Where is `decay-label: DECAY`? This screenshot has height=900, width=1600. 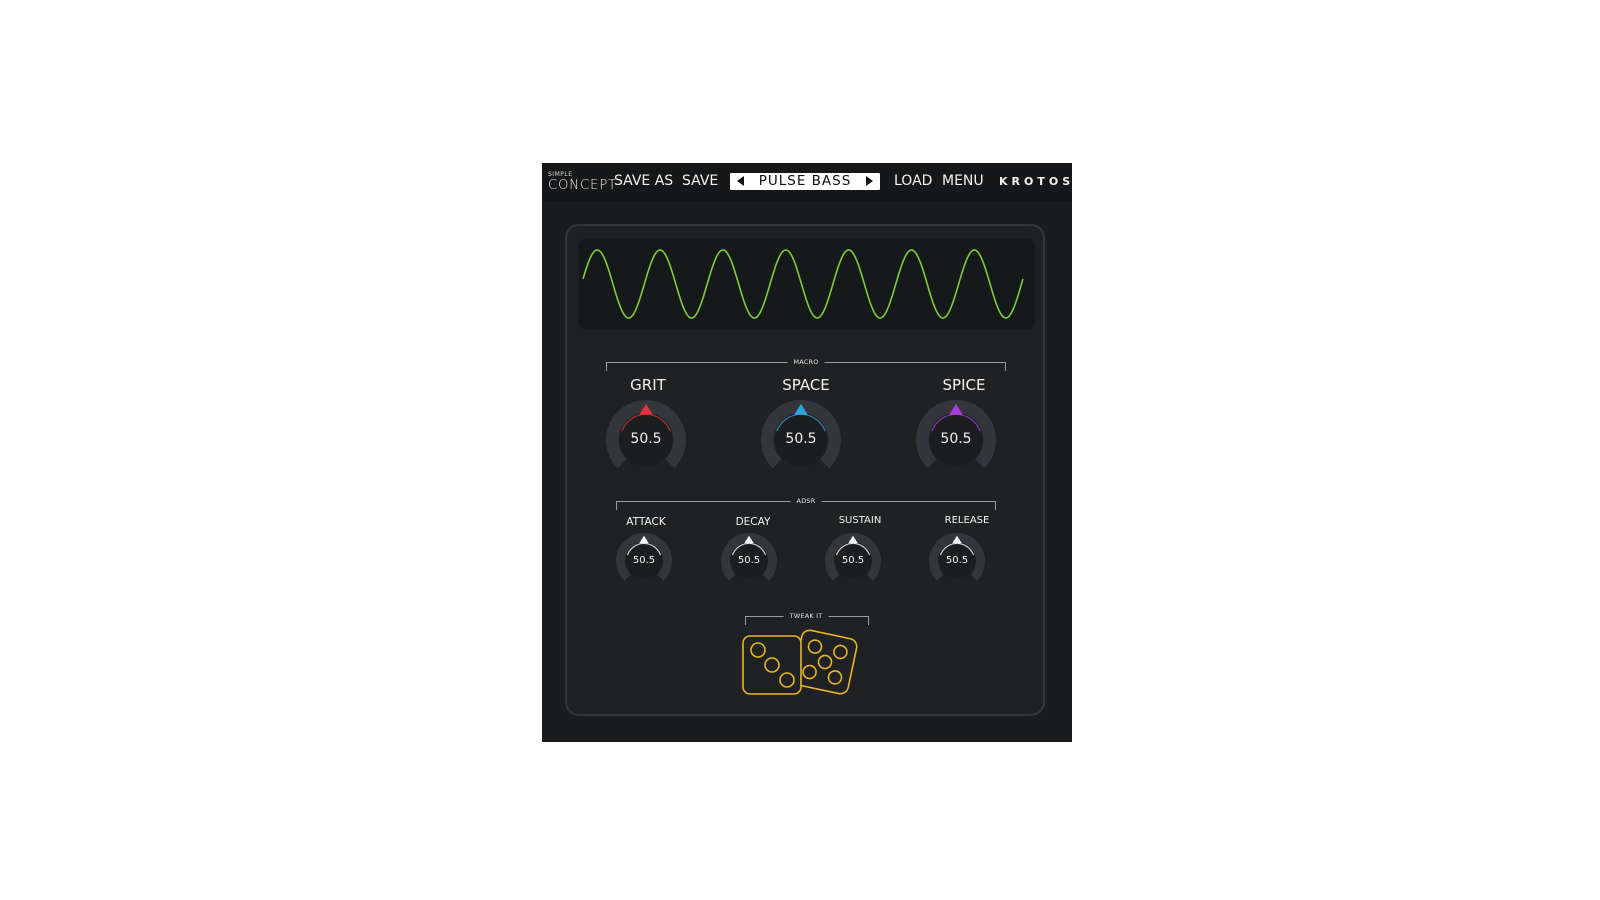 decay-label: DECAY is located at coordinates (753, 522).